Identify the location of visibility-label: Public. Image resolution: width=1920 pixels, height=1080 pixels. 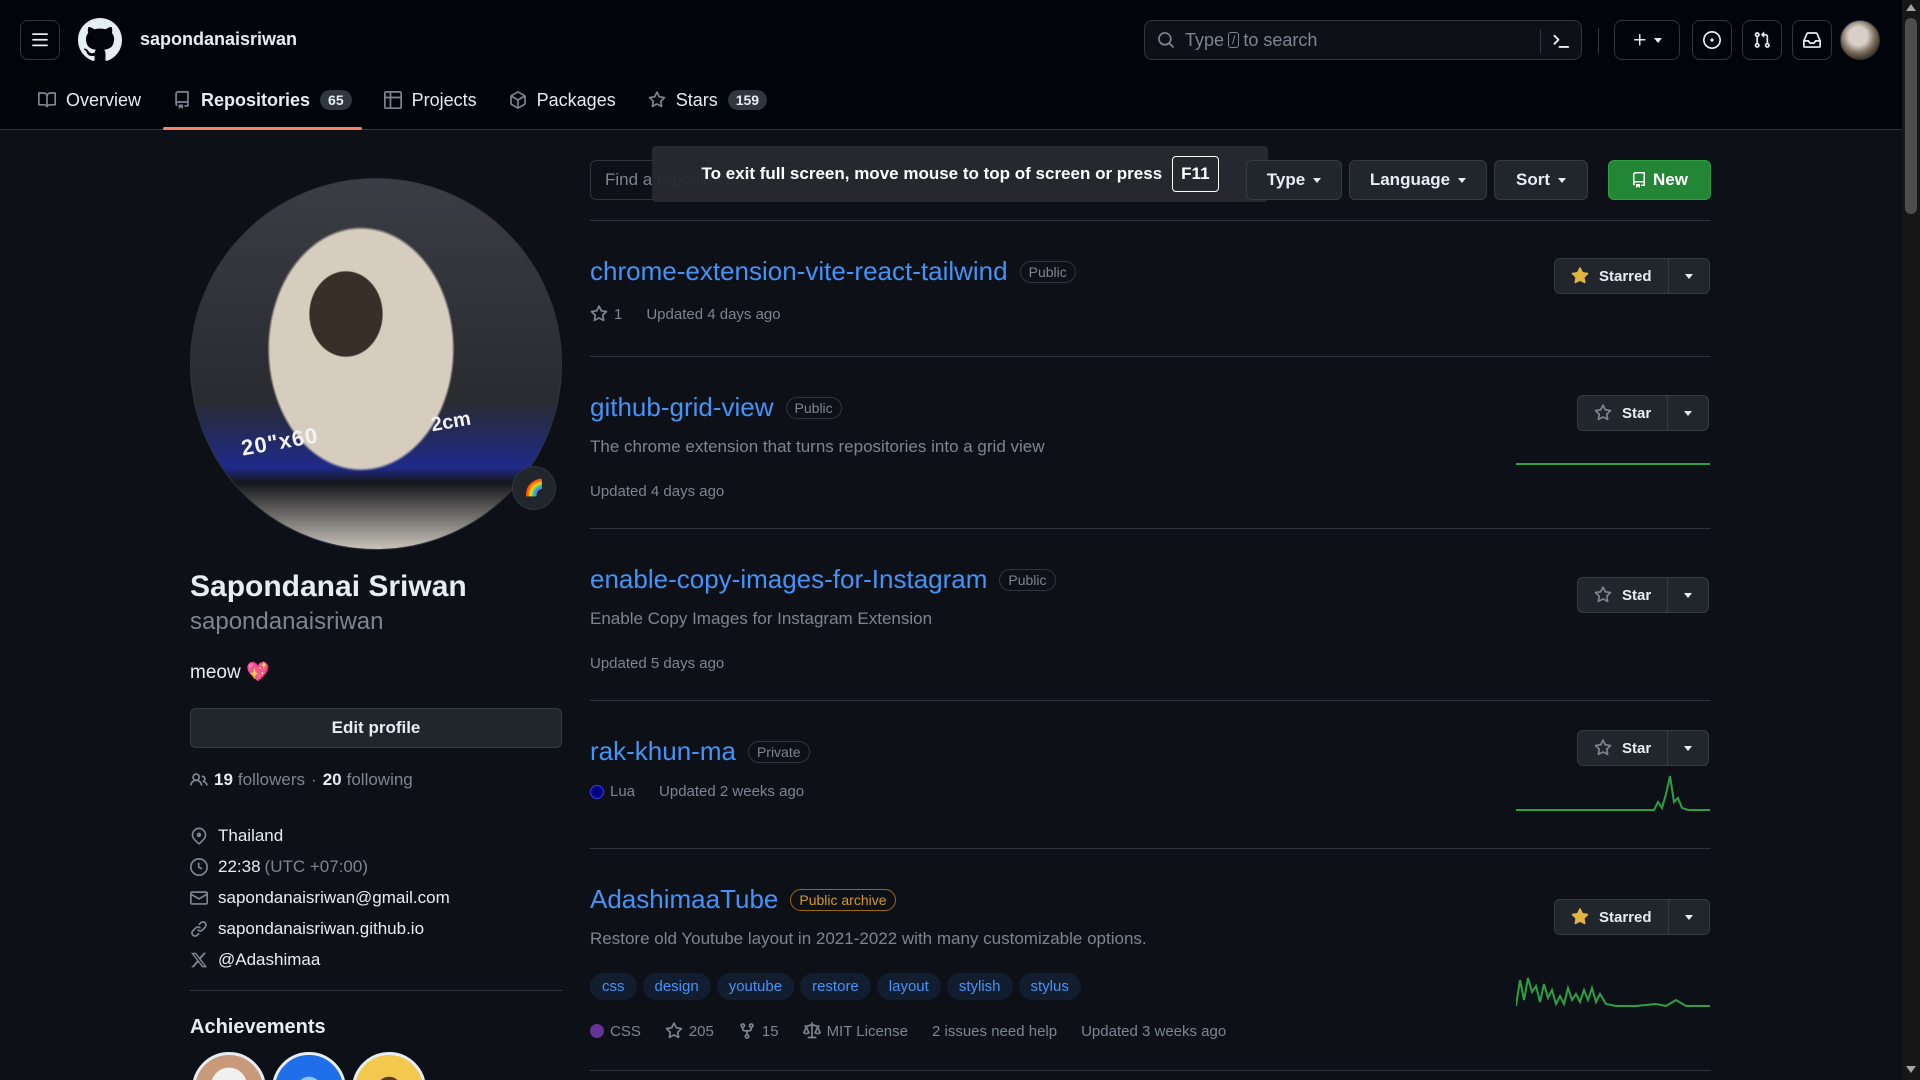
(813, 407).